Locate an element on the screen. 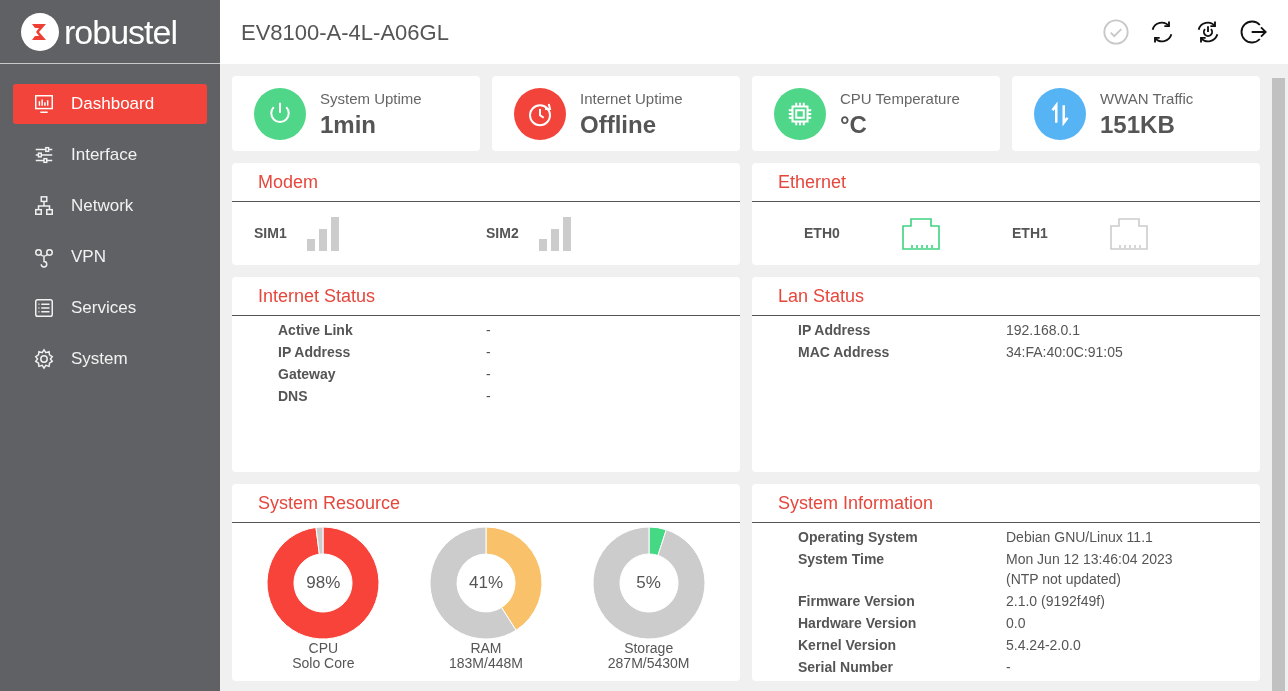 The image size is (1288, 691). gauge-label: RAM is located at coordinates (486, 648).